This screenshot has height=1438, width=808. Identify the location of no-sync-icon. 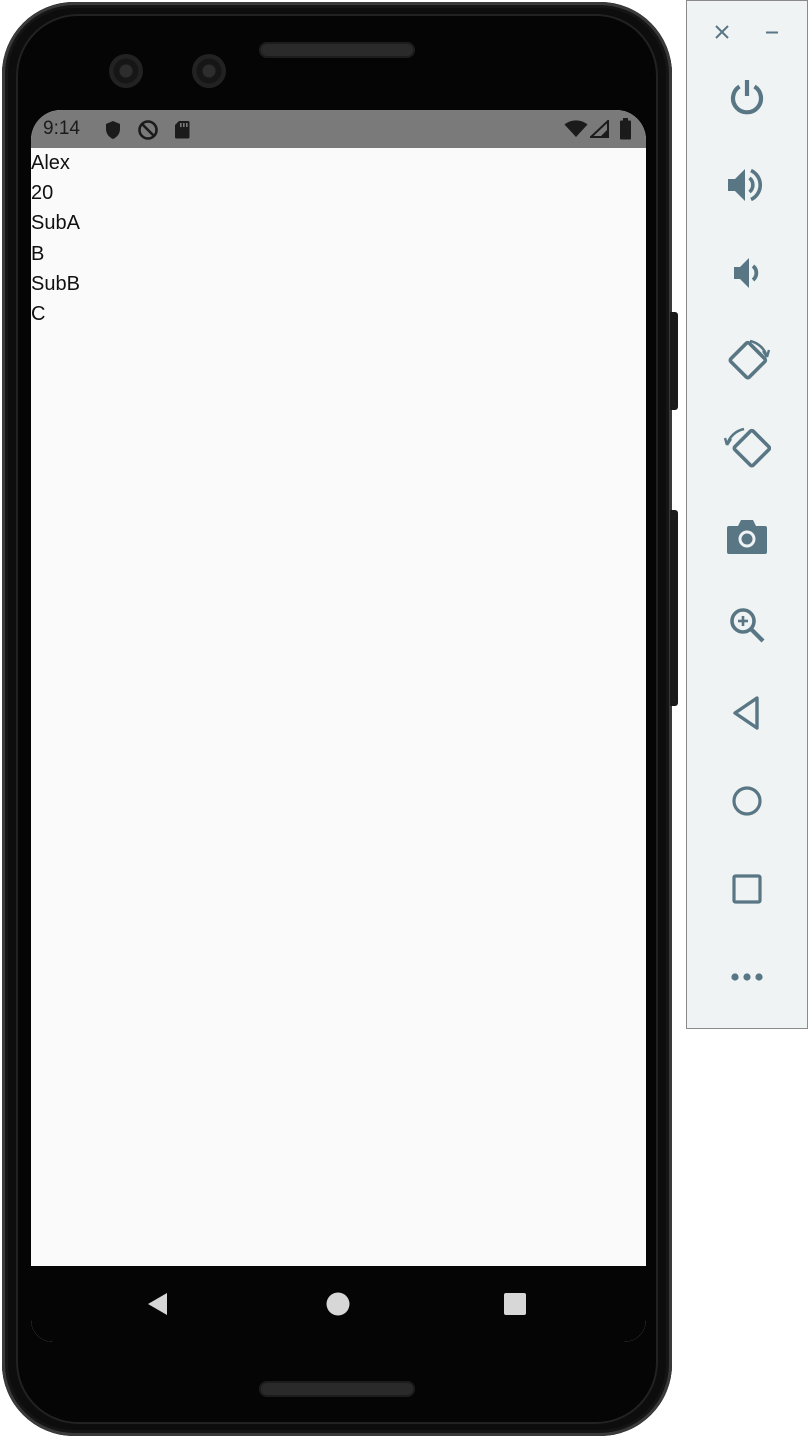
(148, 130).